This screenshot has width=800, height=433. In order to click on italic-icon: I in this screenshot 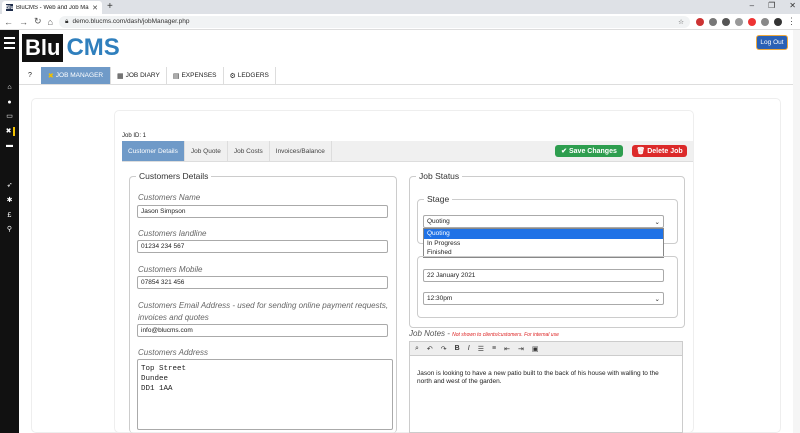, I will do `click(469, 348)`.